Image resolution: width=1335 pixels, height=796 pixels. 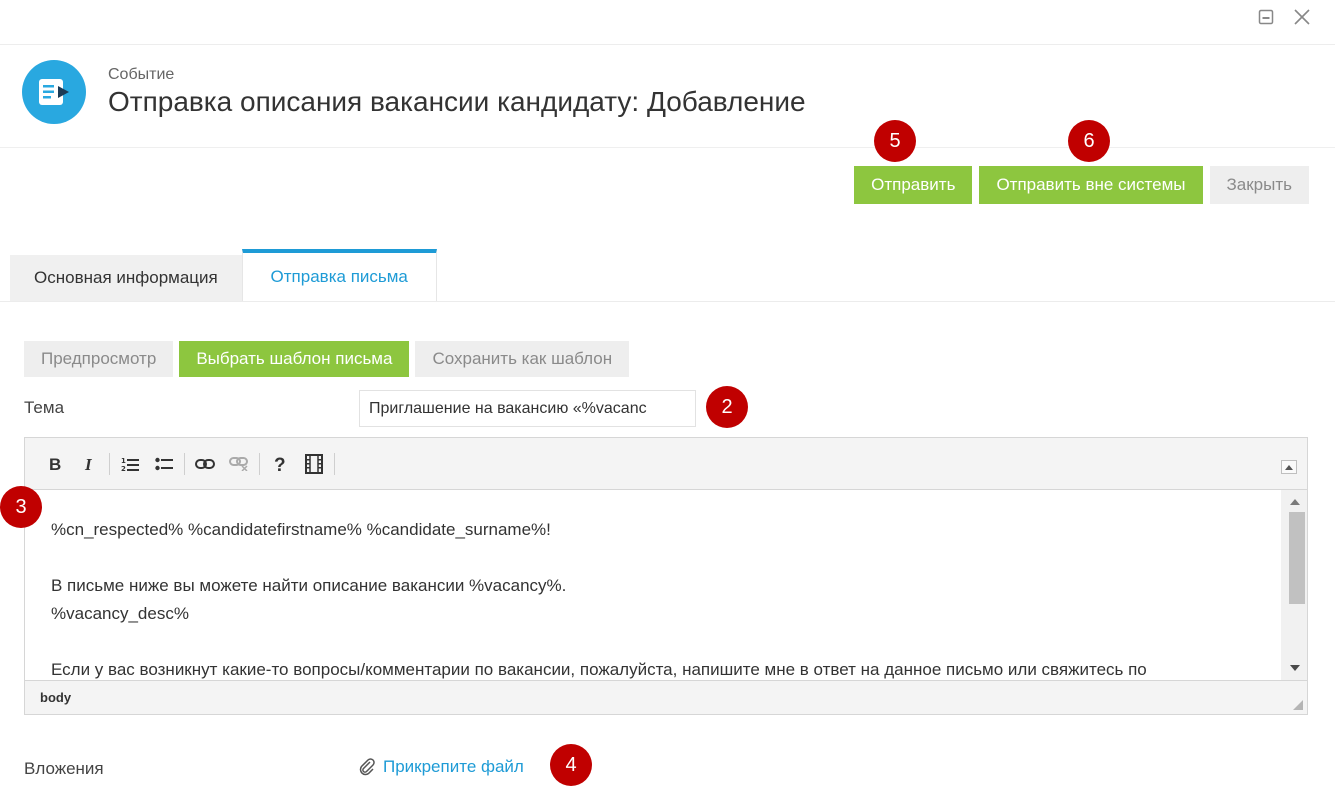 I want to click on email-send-icon, so click(x=54, y=92).